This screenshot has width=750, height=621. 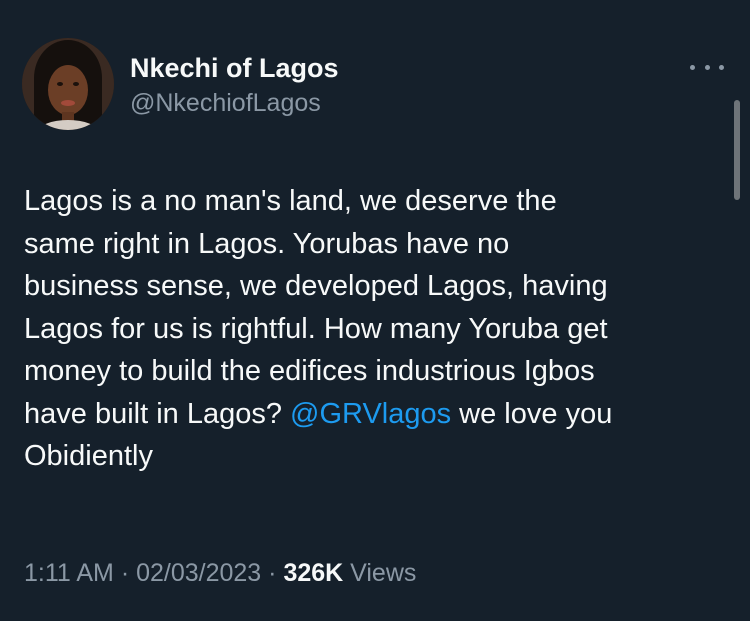 I want to click on tweet-text-line: same right in Lagos. Yorubas have no, so click(x=267, y=243).